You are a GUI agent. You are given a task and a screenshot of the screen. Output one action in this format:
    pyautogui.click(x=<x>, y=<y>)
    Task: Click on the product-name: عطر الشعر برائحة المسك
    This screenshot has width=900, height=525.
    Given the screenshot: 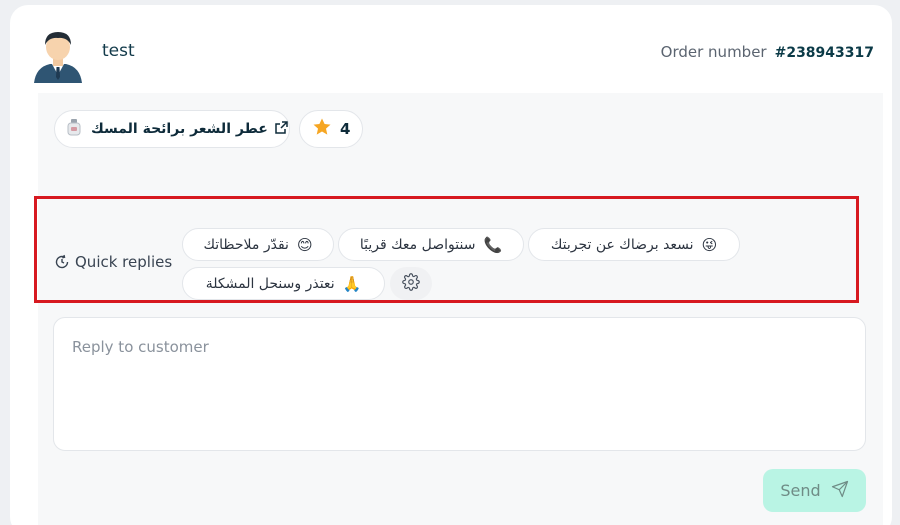 What is the action you would take?
    pyautogui.click(x=179, y=129)
    